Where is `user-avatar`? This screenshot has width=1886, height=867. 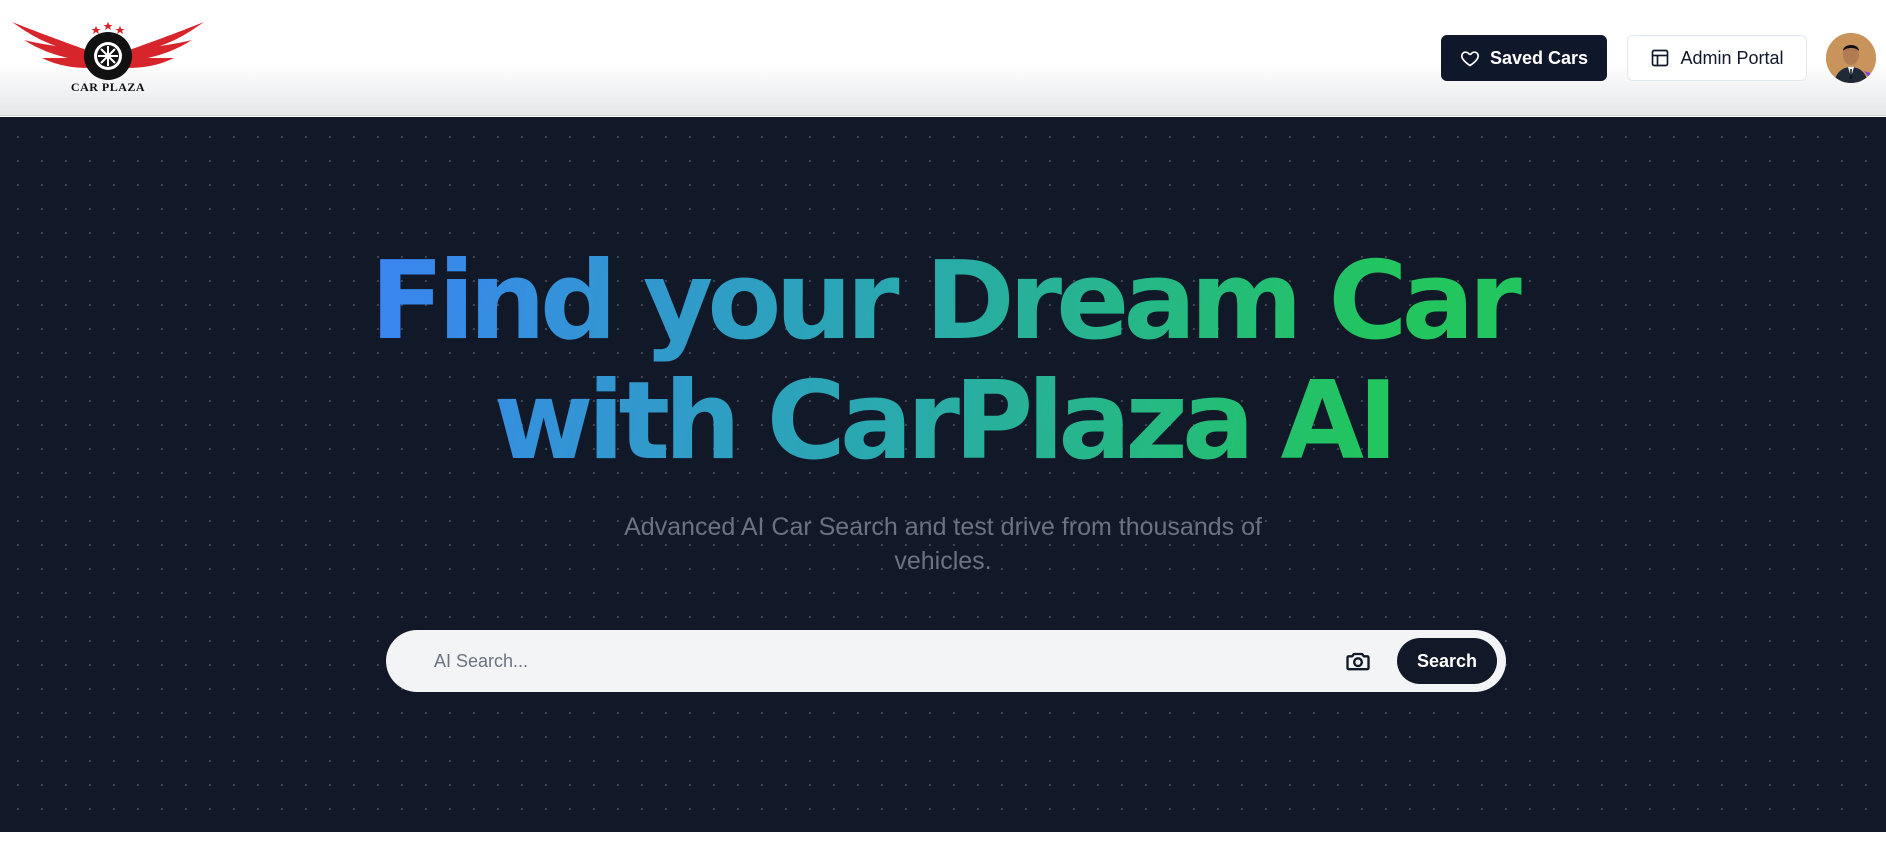
user-avatar is located at coordinates (1851, 58).